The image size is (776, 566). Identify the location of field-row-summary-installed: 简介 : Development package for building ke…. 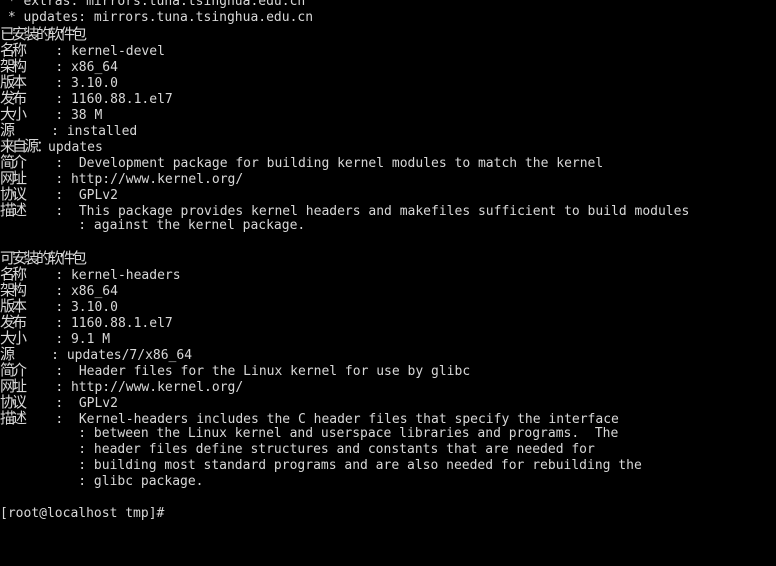
(302, 162).